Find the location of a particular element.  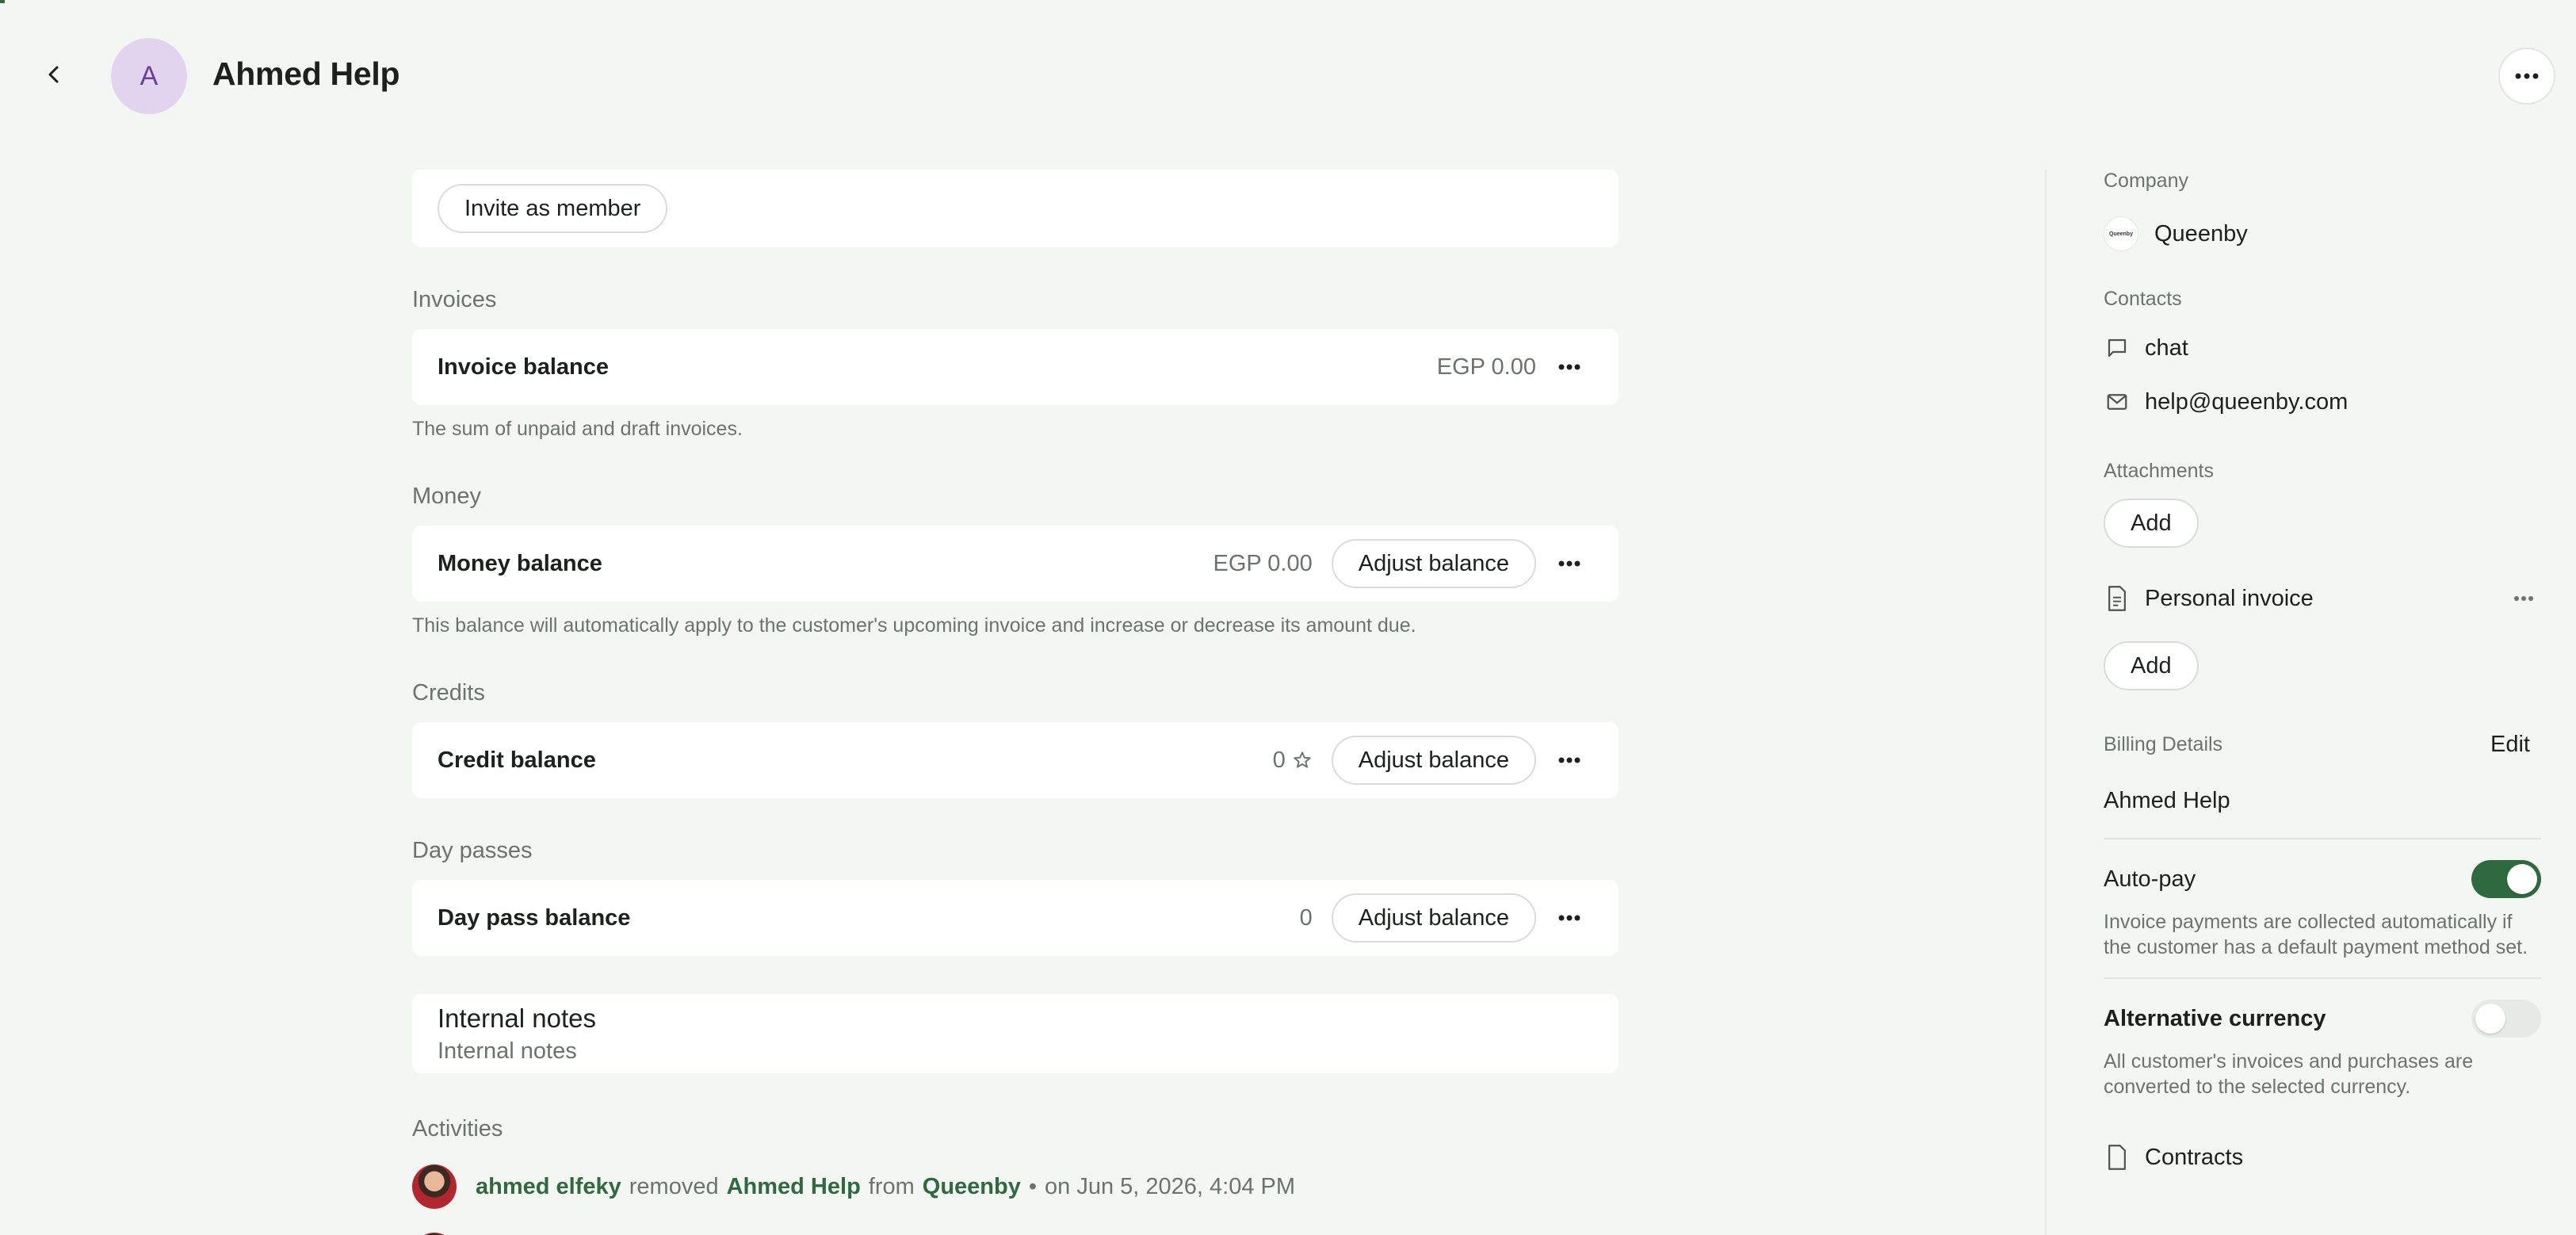

star-icon is located at coordinates (1302, 759).